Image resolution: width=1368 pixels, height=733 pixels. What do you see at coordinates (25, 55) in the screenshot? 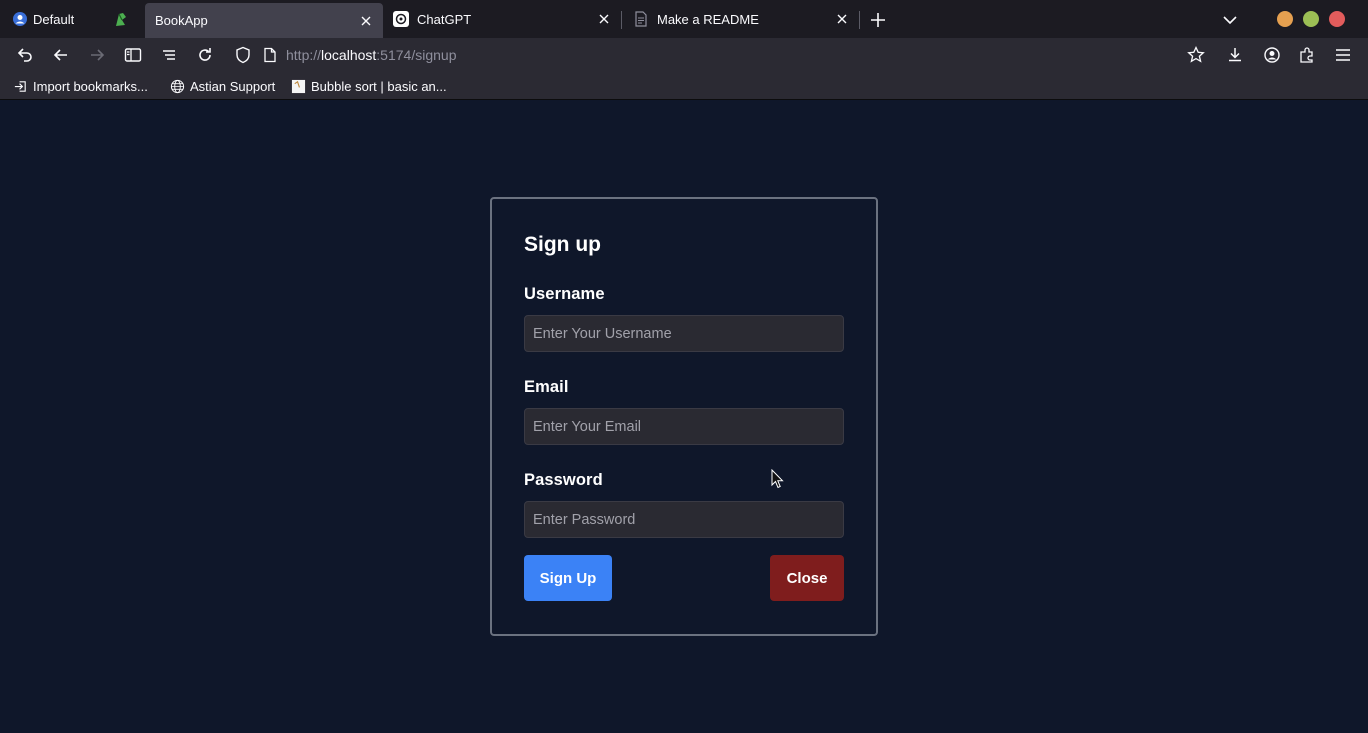
I see `undo-close-icon` at bounding box center [25, 55].